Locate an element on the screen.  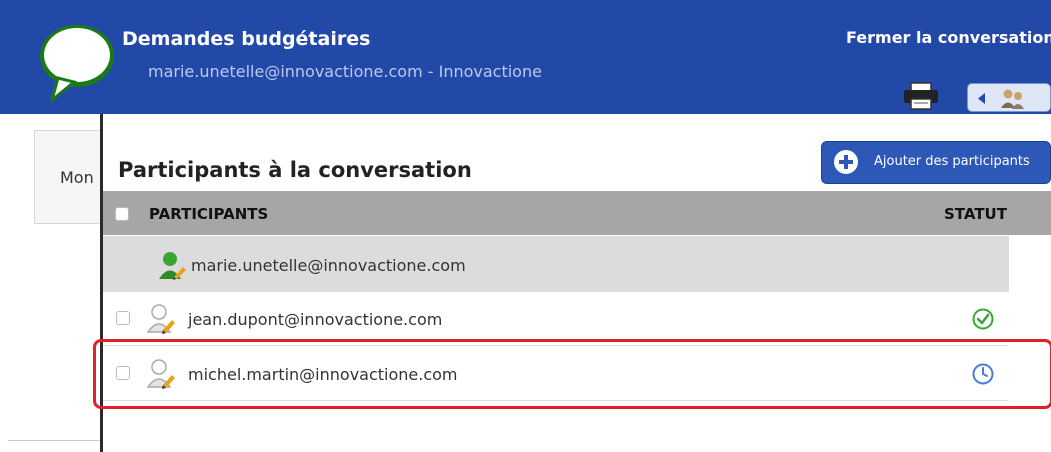
printer-icon is located at coordinates (921, 96).